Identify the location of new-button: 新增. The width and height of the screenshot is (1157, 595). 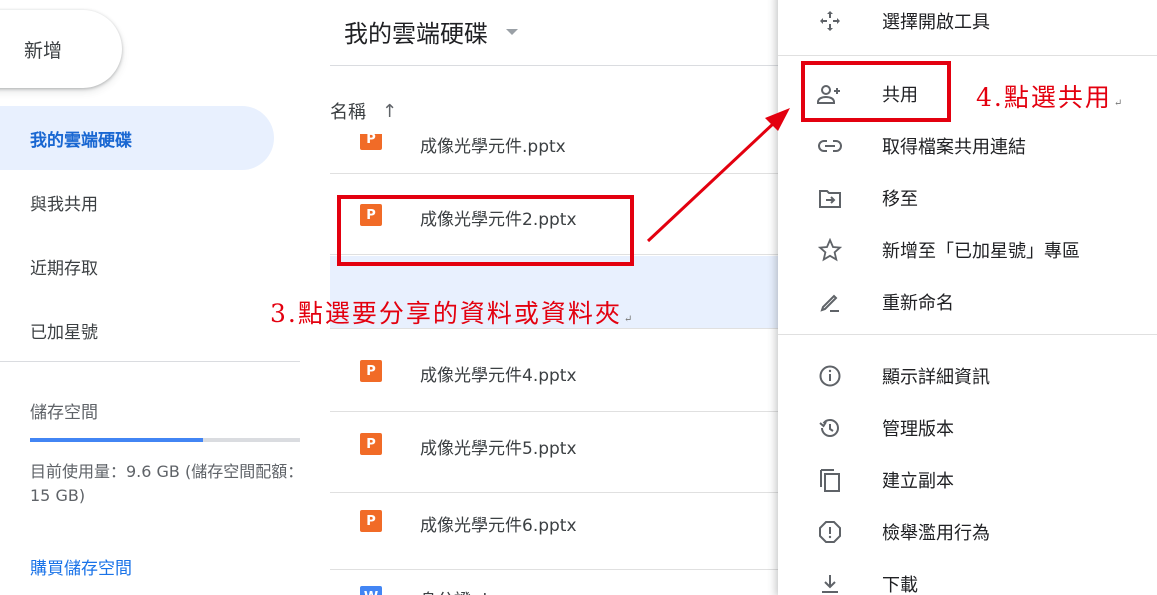
(61, 49).